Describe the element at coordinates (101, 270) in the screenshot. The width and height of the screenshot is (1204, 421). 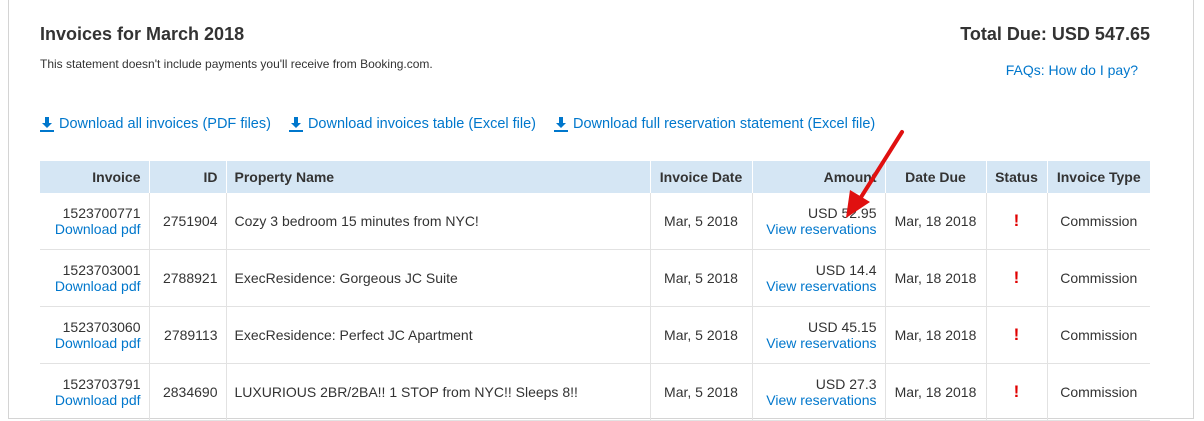
I see `invoice-number: 1523703001` at that location.